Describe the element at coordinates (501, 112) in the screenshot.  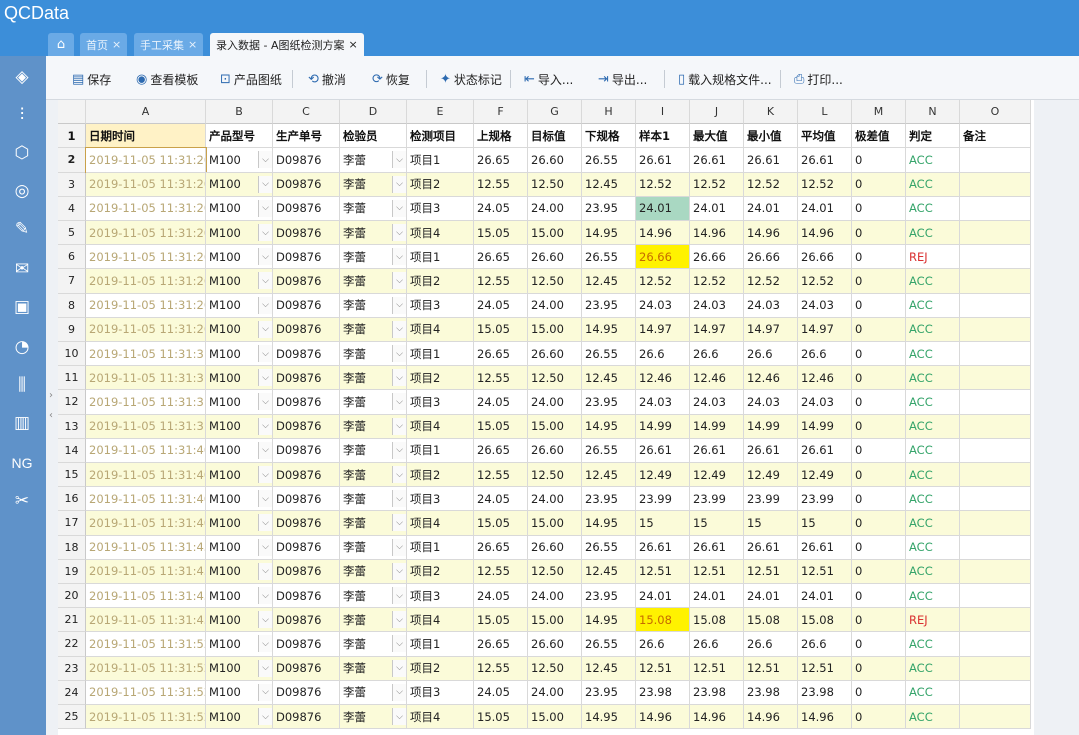
I see `column-header-f: F` at that location.